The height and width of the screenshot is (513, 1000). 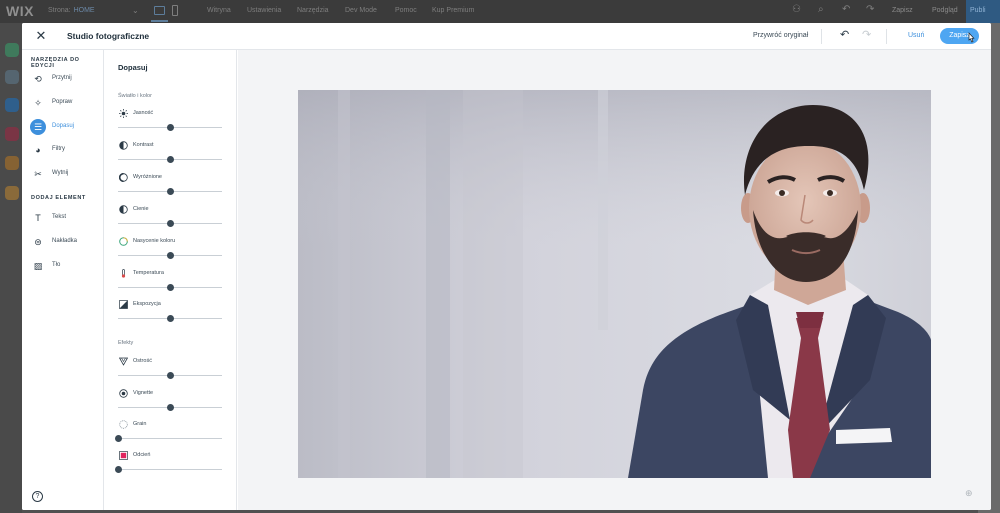 I want to click on slider-sharpen: Ostrość, so click(x=171, y=371).